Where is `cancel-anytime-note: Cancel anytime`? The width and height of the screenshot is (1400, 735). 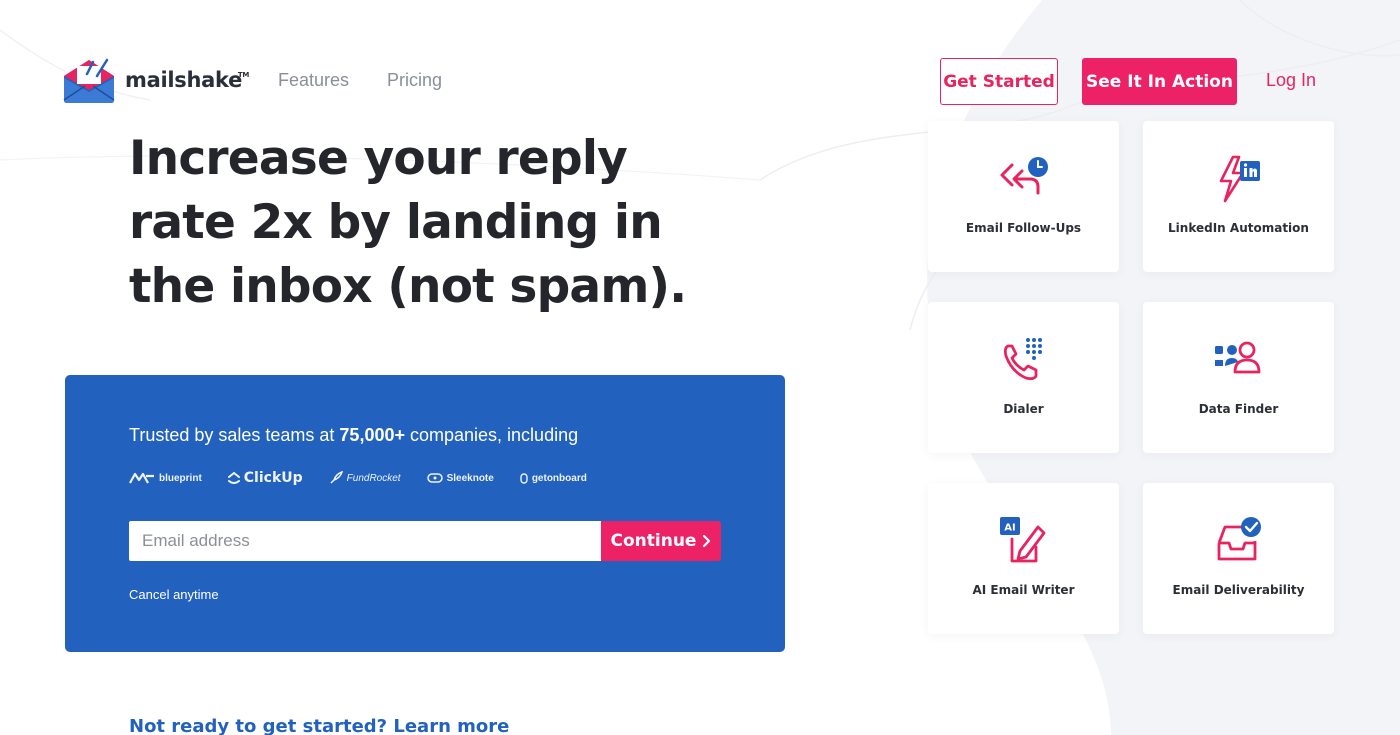
cancel-anytime-note: Cancel anytime is located at coordinates (174, 594).